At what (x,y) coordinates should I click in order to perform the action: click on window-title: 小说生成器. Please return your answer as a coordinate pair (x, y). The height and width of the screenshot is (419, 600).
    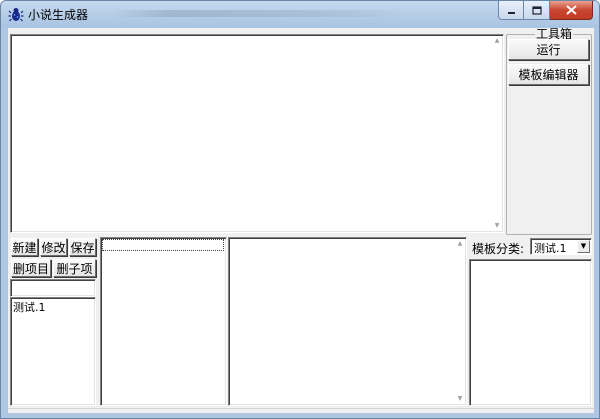
    Looking at the image, I should click on (58, 15).